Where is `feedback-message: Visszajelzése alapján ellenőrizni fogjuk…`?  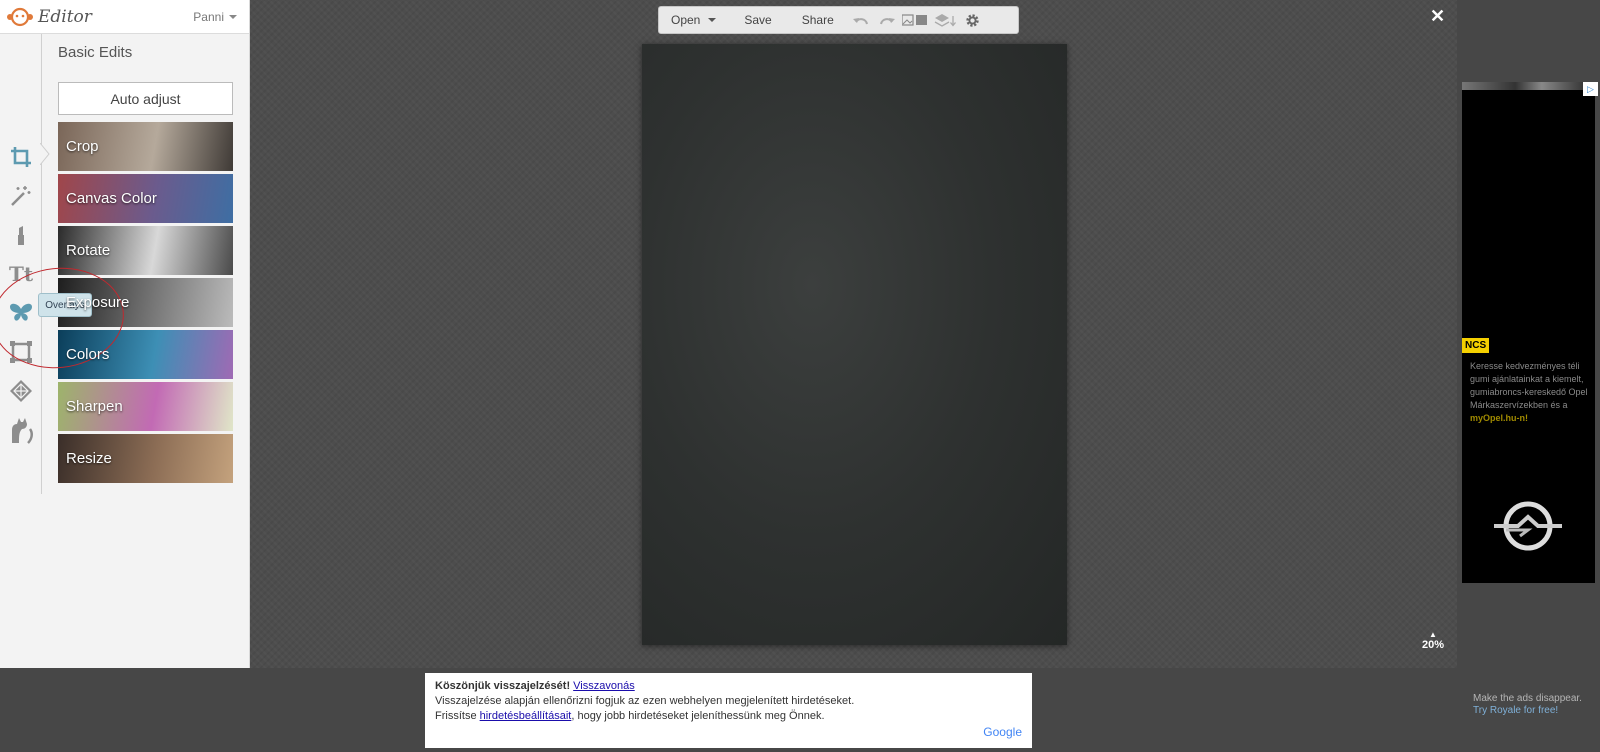
feedback-message: Visszajelzése alapján ellenőrizni fogjuk… is located at coordinates (645, 701).